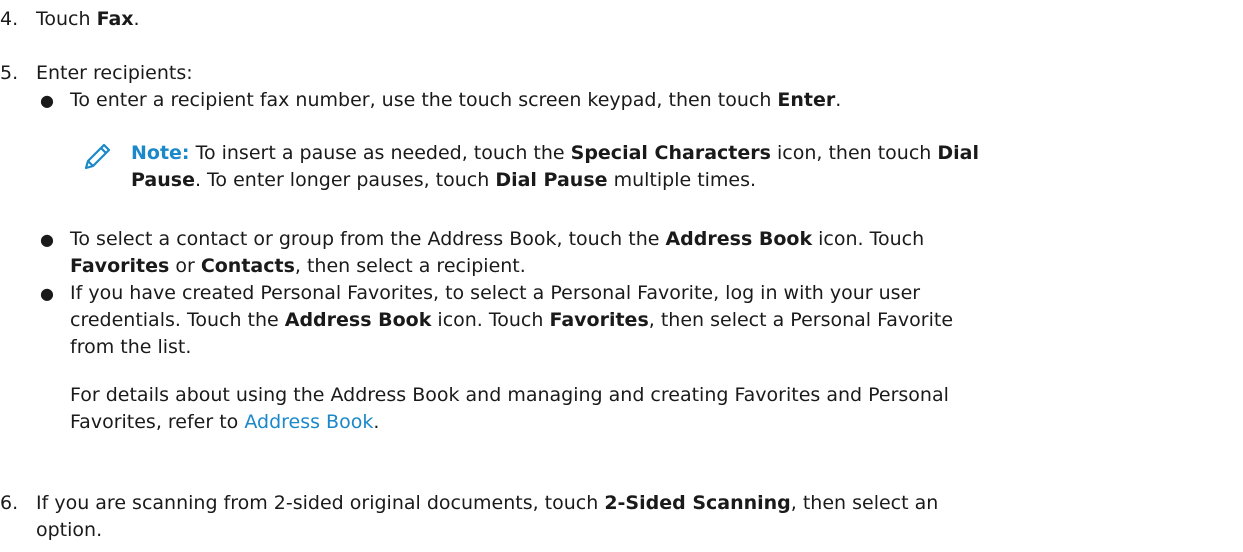  What do you see at coordinates (9, 503) in the screenshot?
I see `step-number: 6.` at bounding box center [9, 503].